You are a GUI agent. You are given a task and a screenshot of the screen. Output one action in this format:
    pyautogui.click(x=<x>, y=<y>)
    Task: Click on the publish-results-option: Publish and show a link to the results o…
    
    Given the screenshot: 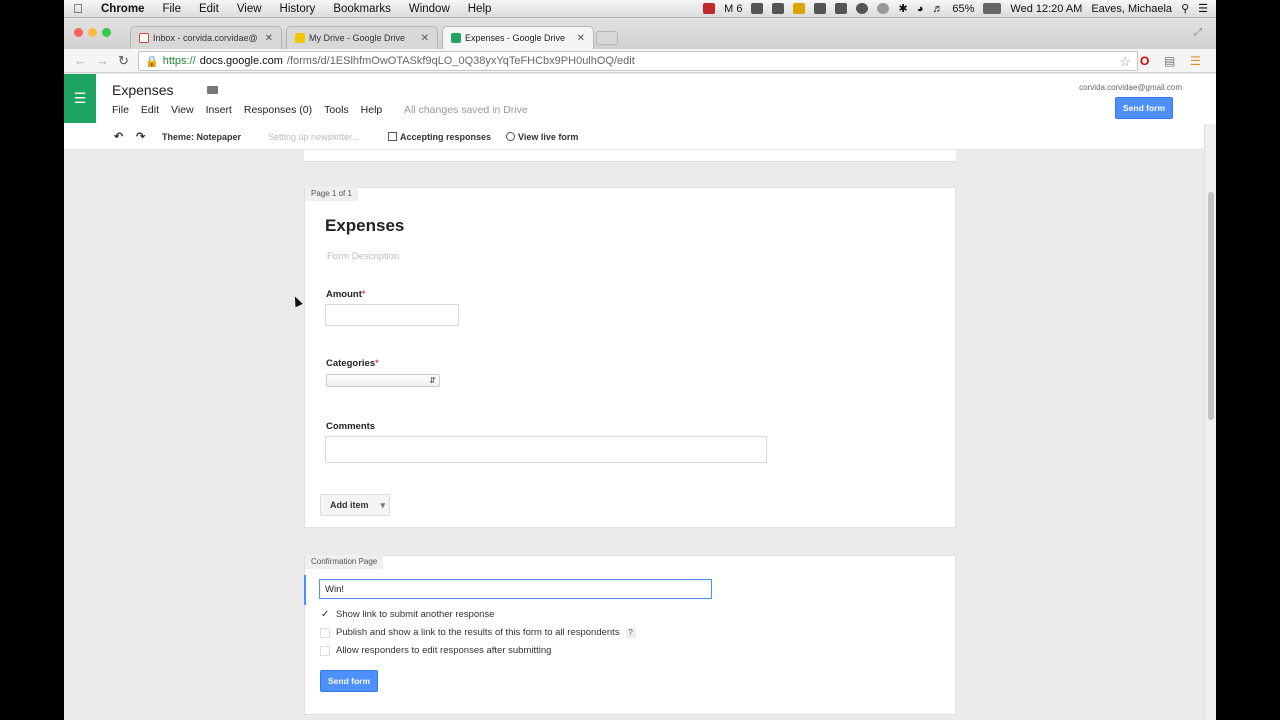 What is the action you would take?
    pyautogui.click(x=478, y=632)
    